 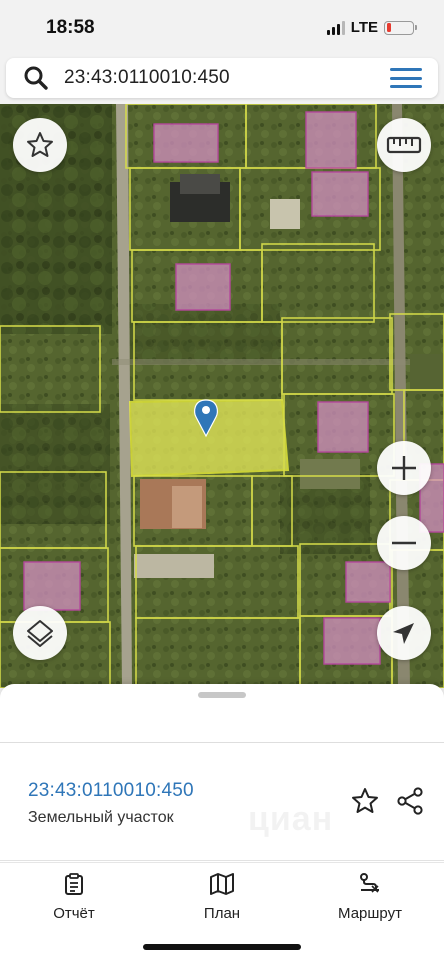 I want to click on home-indicator, so click(x=222, y=947).